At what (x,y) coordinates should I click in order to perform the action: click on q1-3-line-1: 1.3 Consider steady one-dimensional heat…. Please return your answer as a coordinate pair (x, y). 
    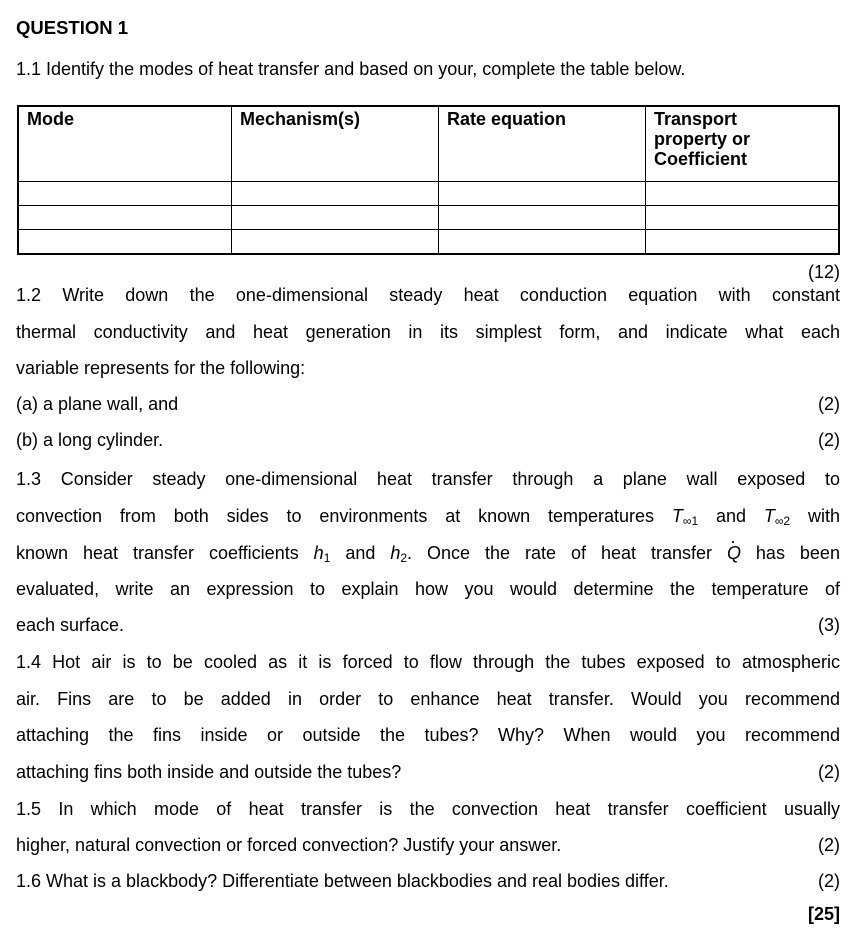
    Looking at the image, I should click on (428, 479).